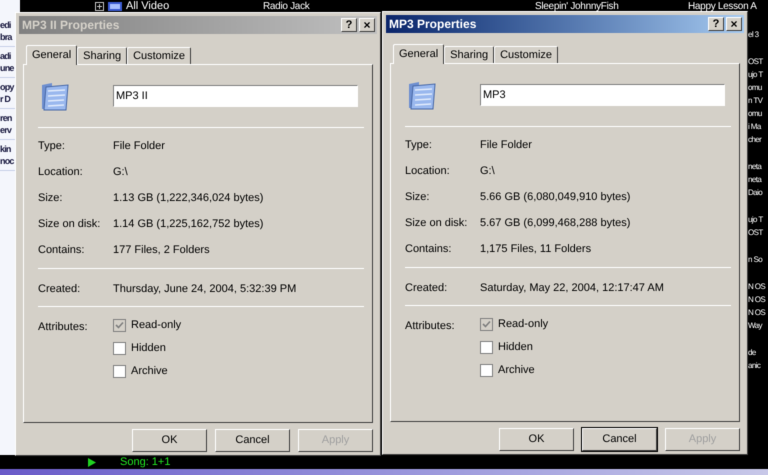  What do you see at coordinates (755, 260) in the screenshot?
I see `list-text: n So` at bounding box center [755, 260].